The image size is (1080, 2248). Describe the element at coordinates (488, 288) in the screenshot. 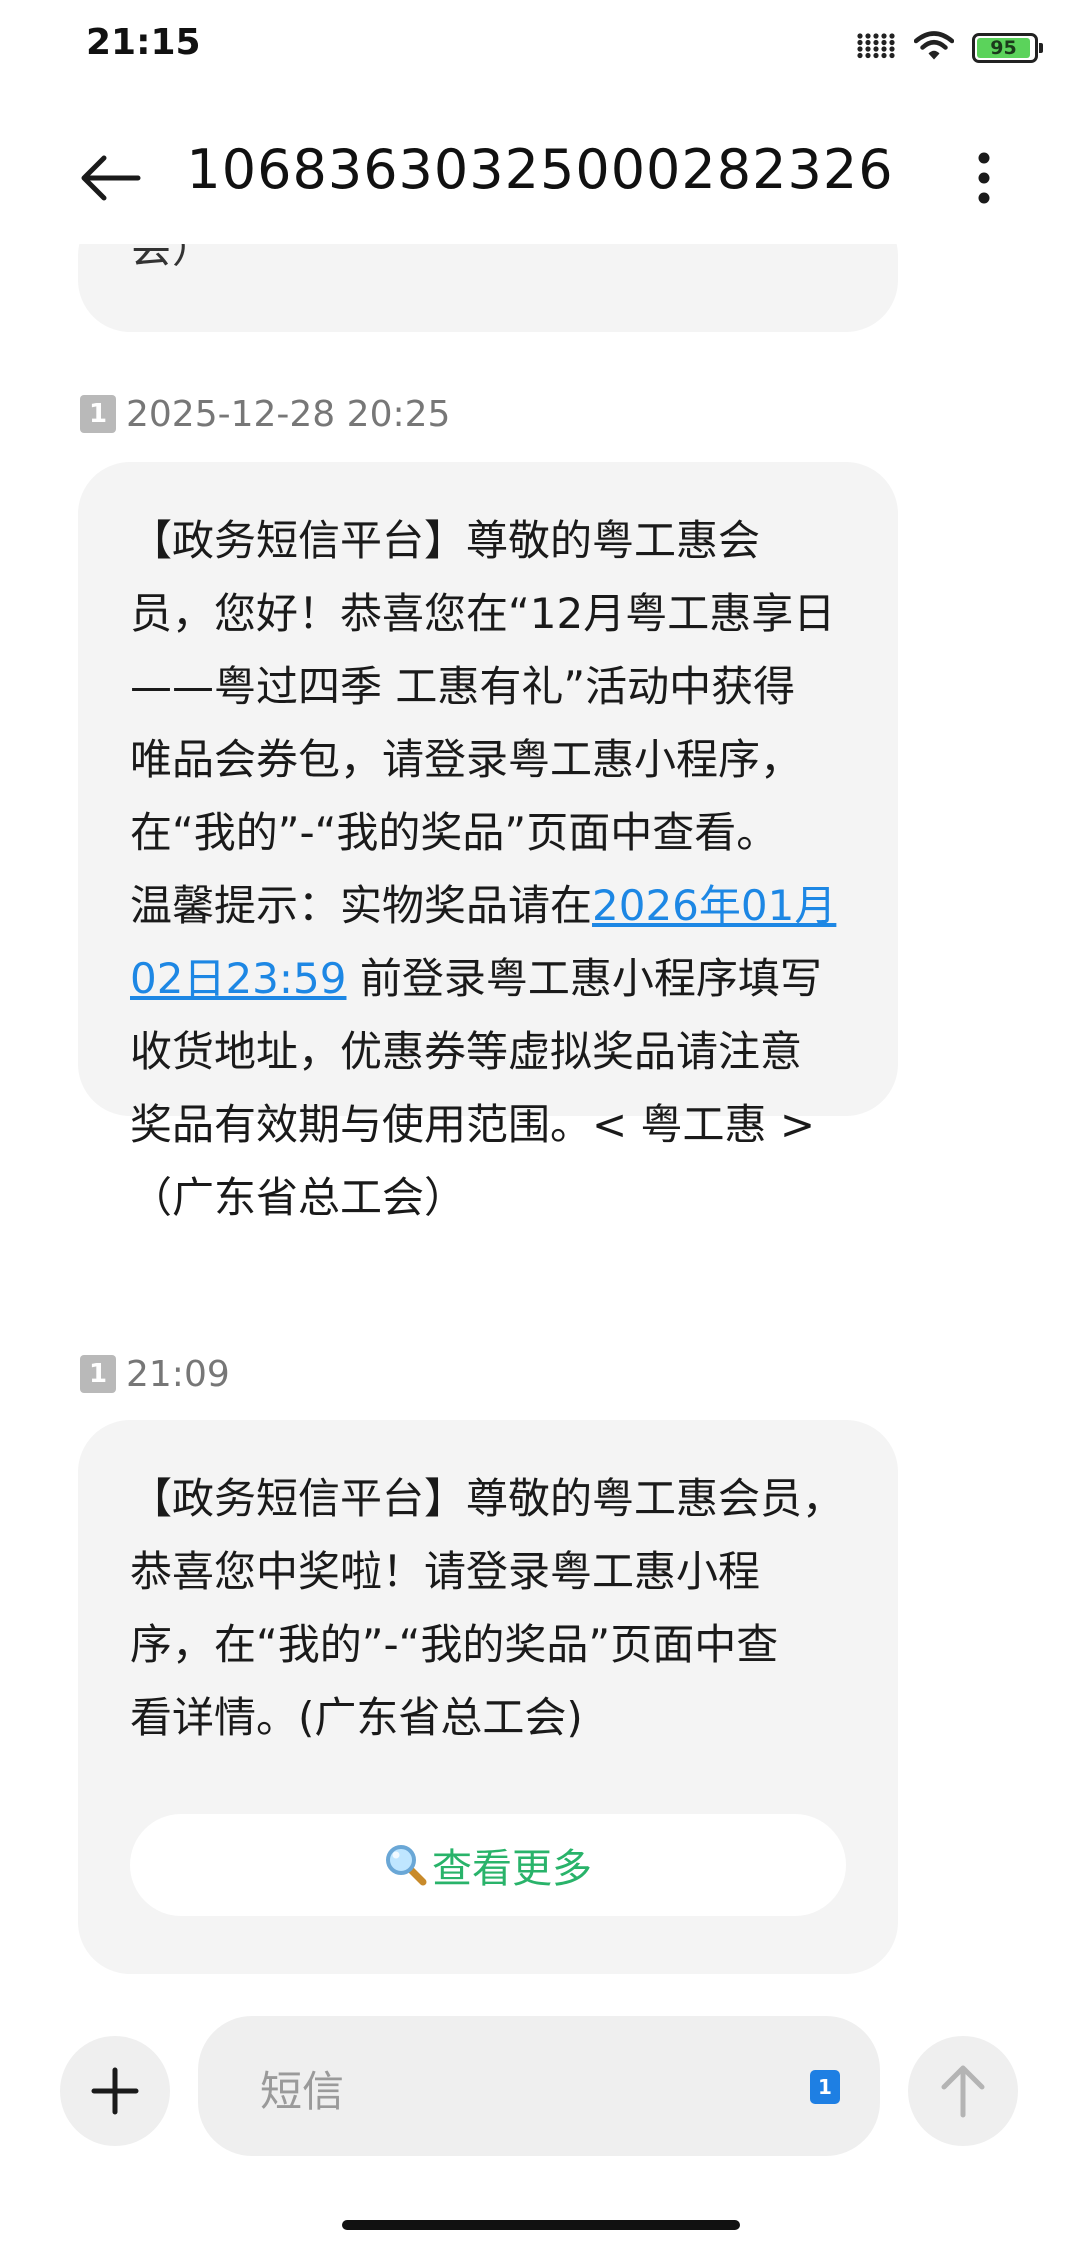

I see `message-bubble: 会）` at that location.